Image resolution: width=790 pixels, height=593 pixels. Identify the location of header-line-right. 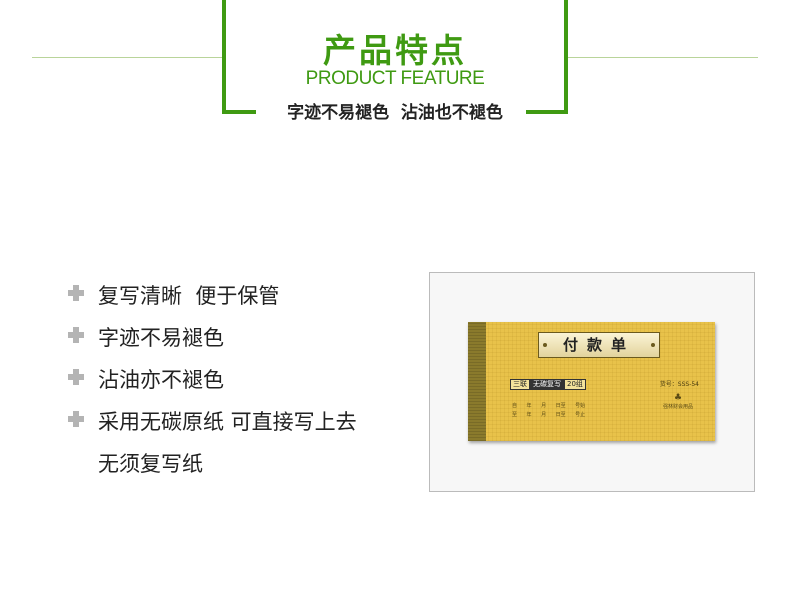
(663, 57).